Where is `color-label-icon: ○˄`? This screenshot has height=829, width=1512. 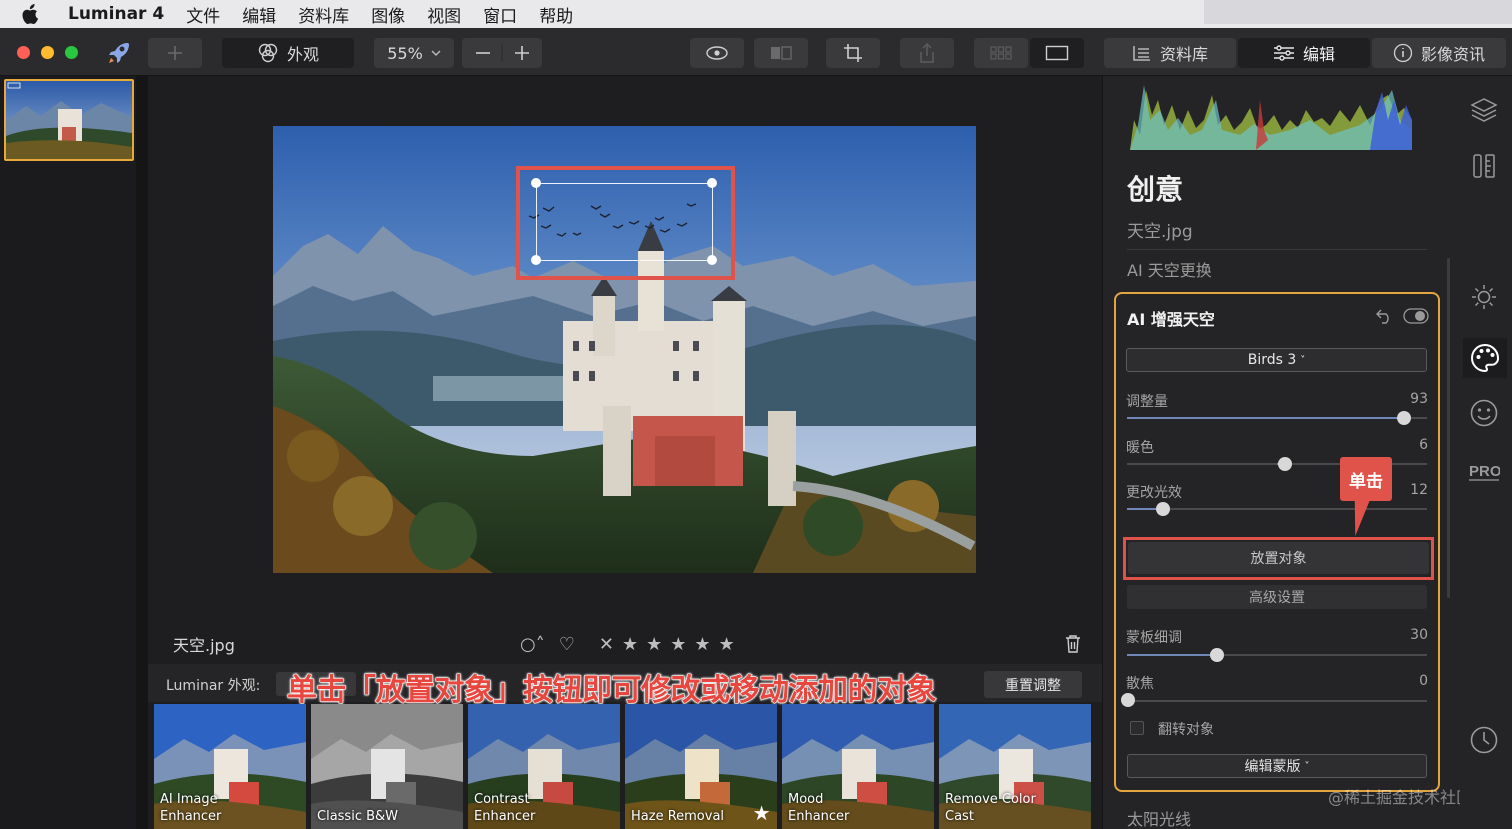
color-label-icon: ○˄ is located at coordinates (532, 644).